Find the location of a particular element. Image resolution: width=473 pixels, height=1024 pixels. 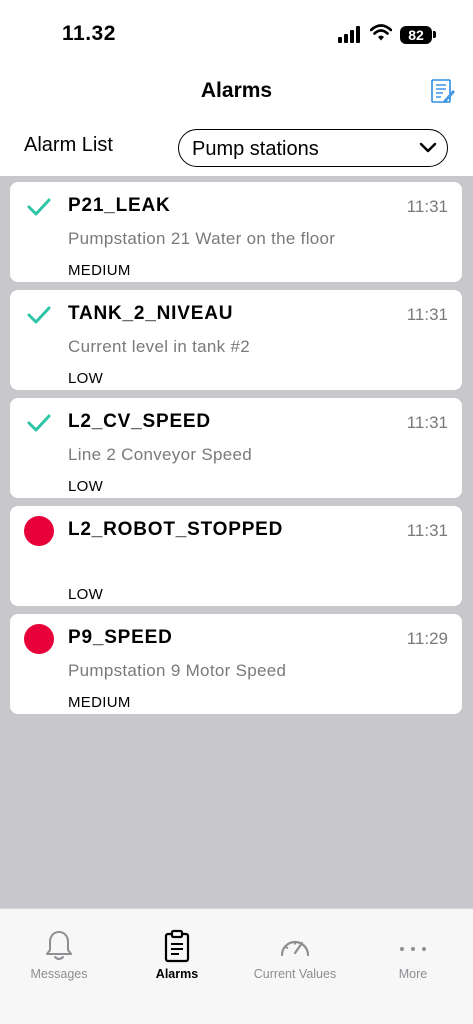

clipboard-icon is located at coordinates (177, 946).